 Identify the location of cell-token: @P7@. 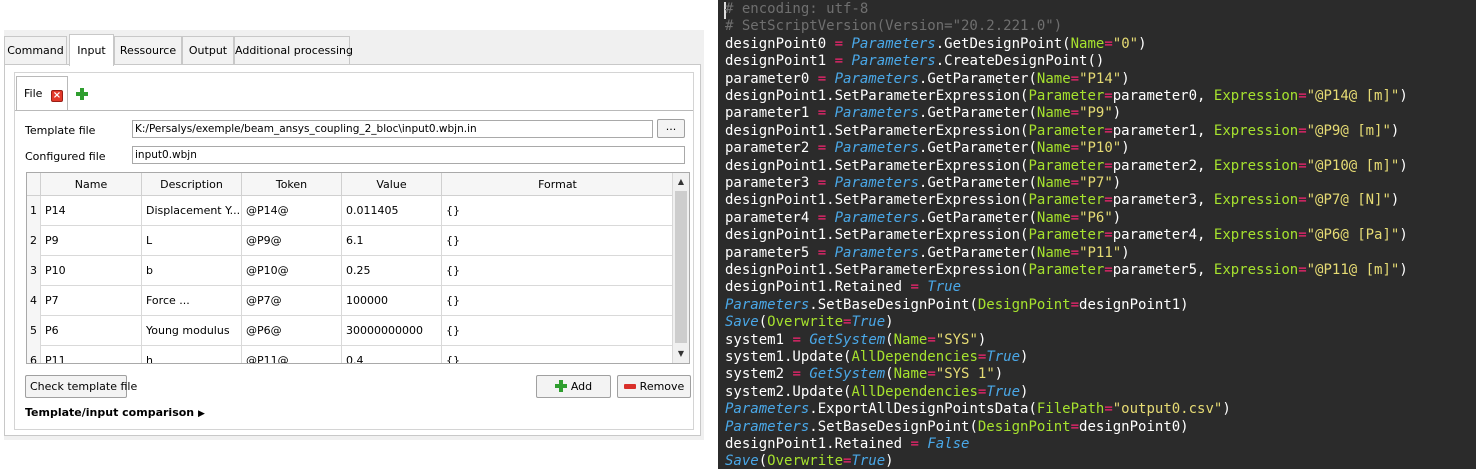
(292, 301).